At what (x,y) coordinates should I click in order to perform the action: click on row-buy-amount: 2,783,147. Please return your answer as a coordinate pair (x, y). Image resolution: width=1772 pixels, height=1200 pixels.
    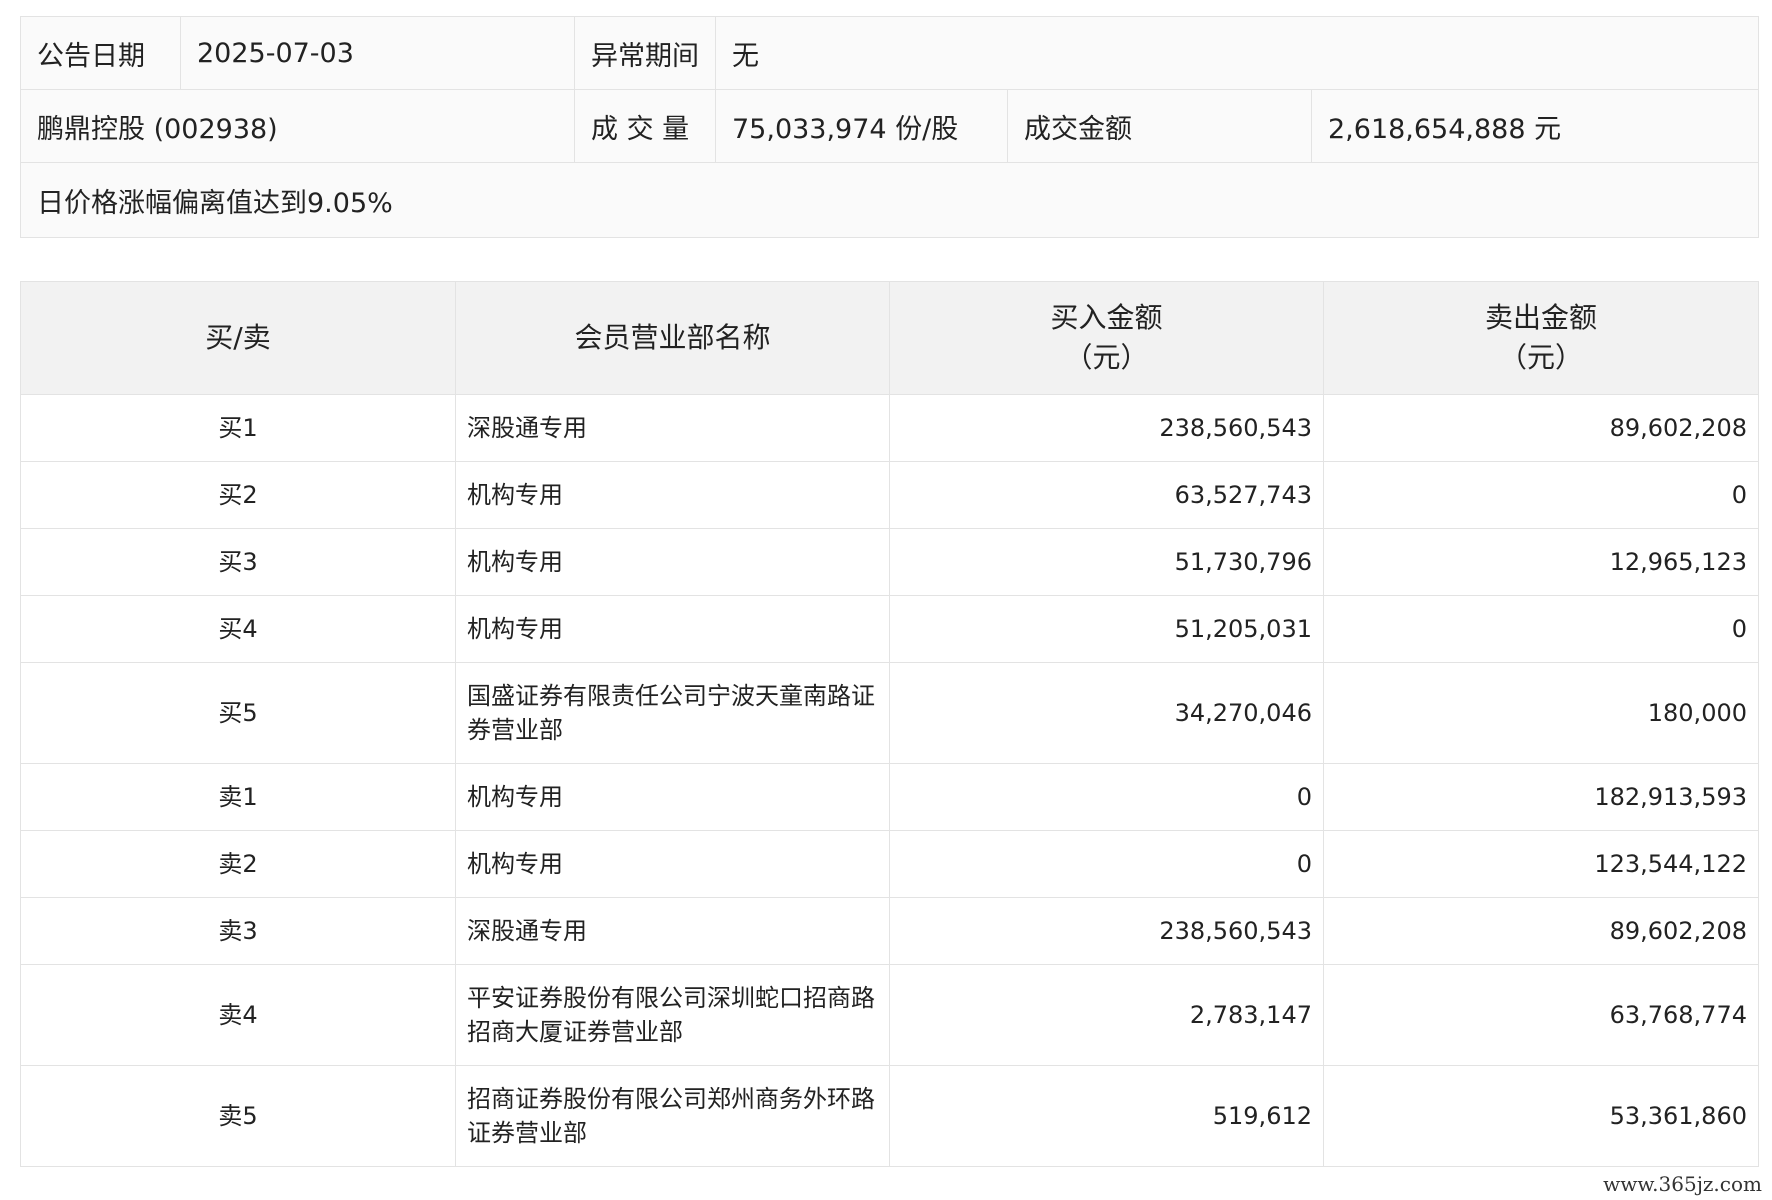
    Looking at the image, I should click on (1106, 1015).